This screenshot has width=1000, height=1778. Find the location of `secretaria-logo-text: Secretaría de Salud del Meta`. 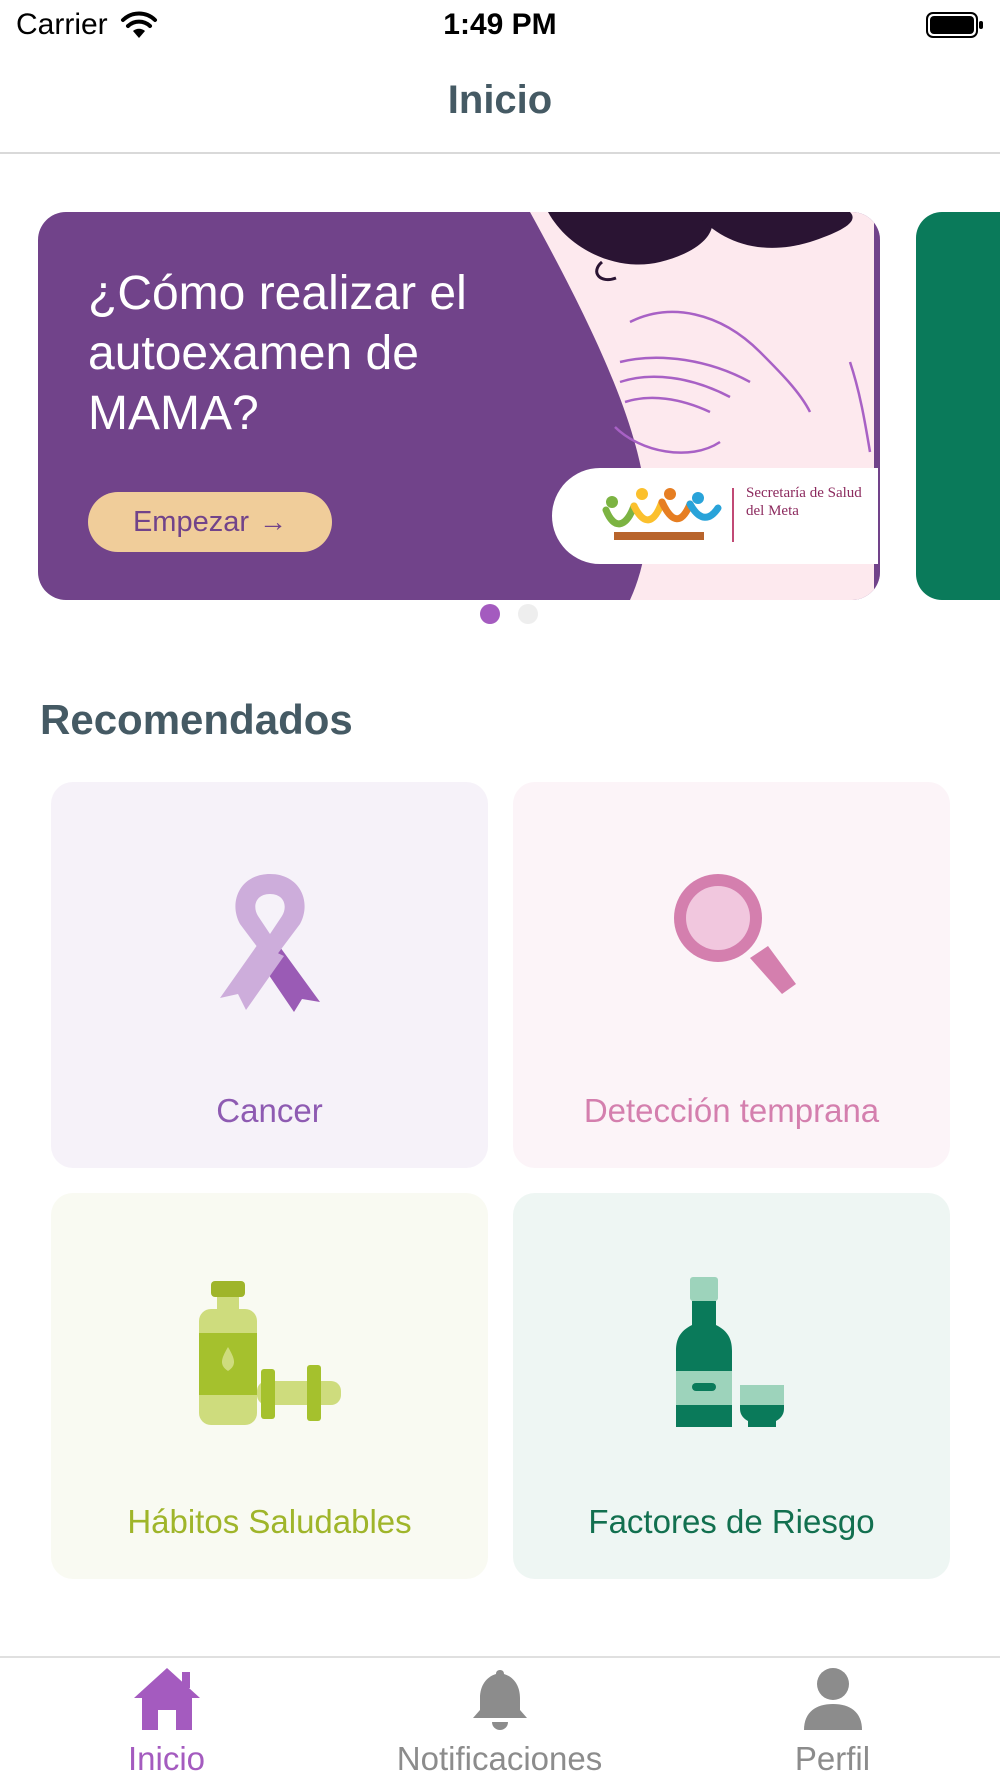

secretaria-logo-text: Secretaría de Salud del Meta is located at coordinates (804, 502).